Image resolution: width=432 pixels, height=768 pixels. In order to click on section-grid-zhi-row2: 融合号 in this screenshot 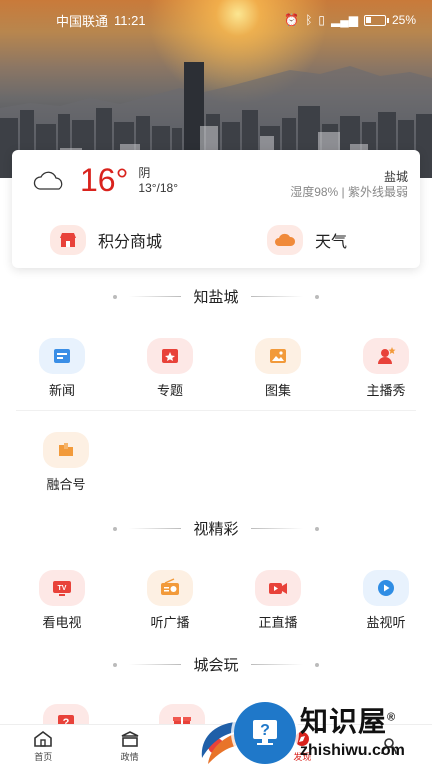, I will do `click(216, 462)`.